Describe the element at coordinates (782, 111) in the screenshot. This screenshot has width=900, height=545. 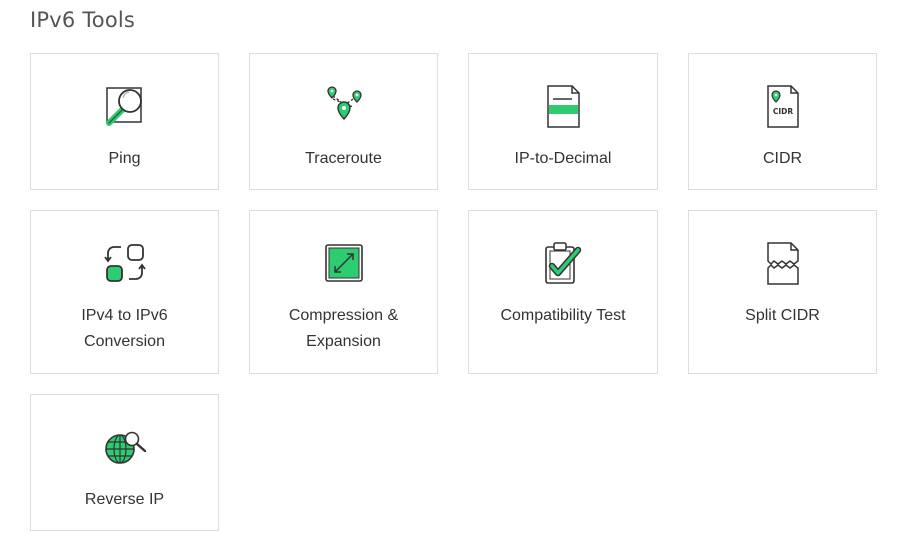
I see `cidr-icon-text: CIDR` at that location.